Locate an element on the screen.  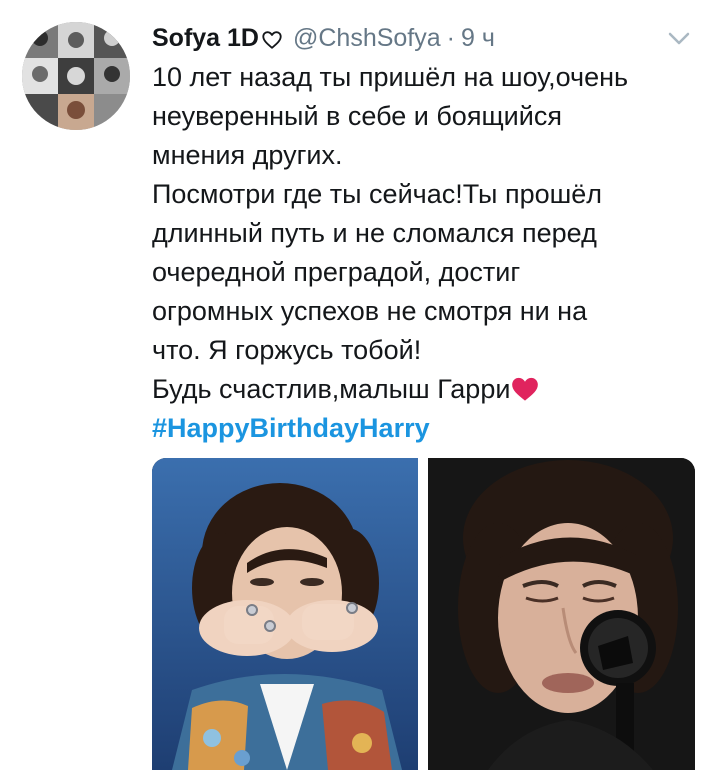
tweet-text-line: длинный путь и не сломался перед is located at coordinates (374, 233).